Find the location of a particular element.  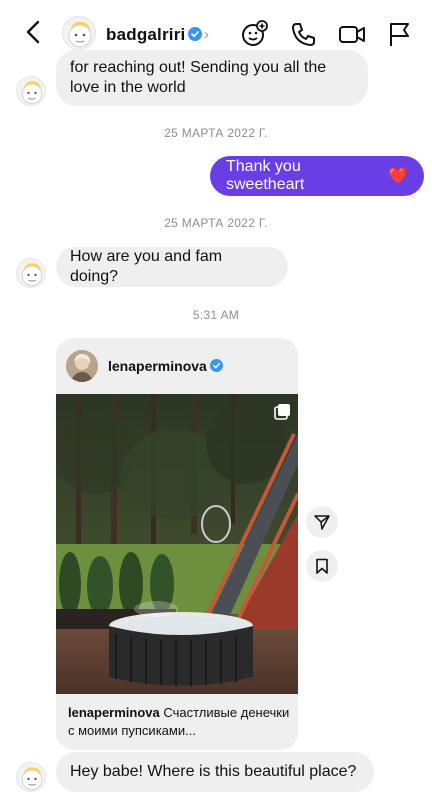

message-text: How are you and fam doing? is located at coordinates (146, 266).